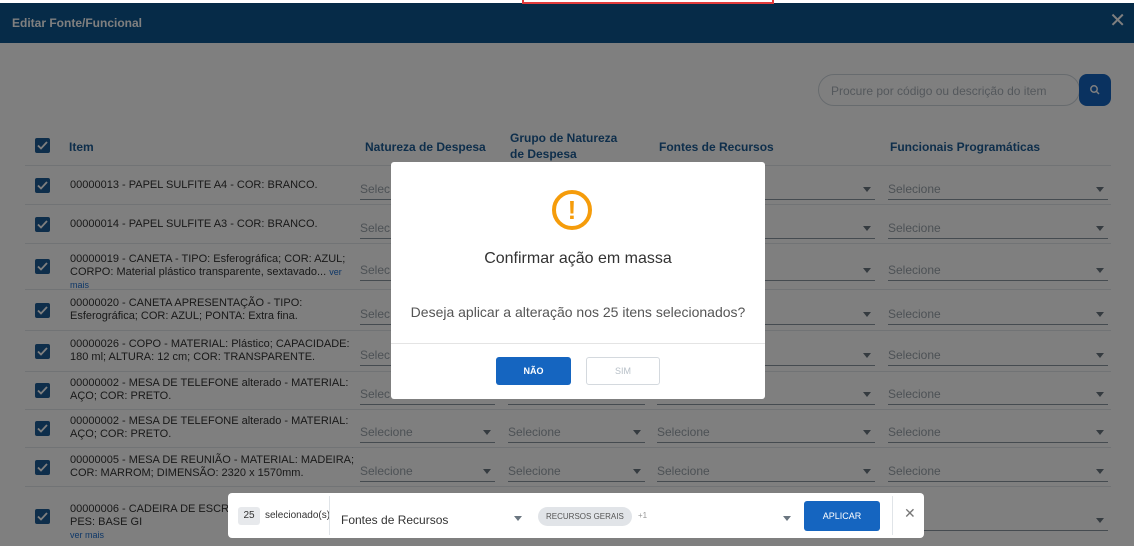  Describe the element at coordinates (249, 516) in the screenshot. I see `selected-count: 25` at that location.